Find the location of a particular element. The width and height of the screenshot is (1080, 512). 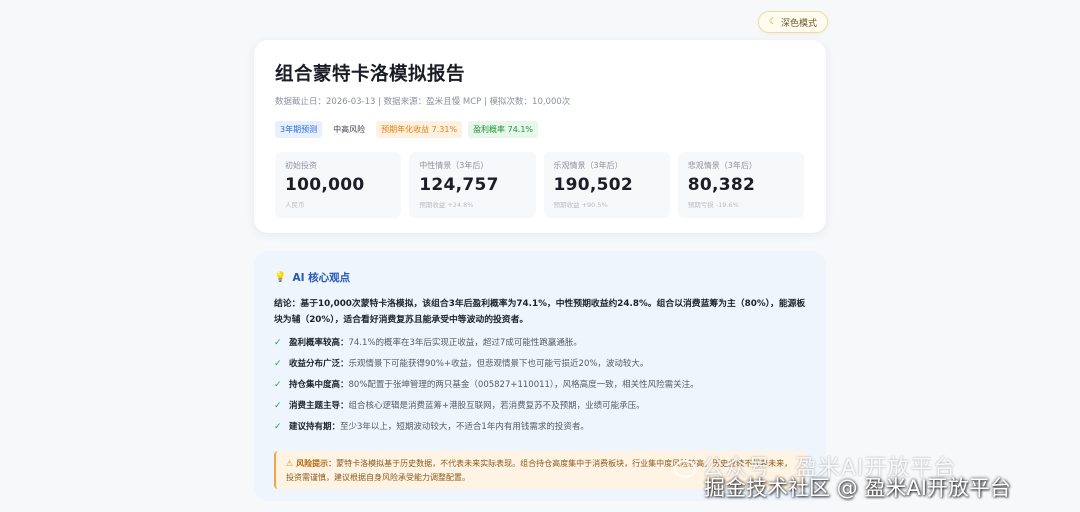

insight-item: ✓ 盈利概率较高： 74.1%的概率在3年后实现正收益，超过7成可能性跑赢通胀。 is located at coordinates (540, 348).